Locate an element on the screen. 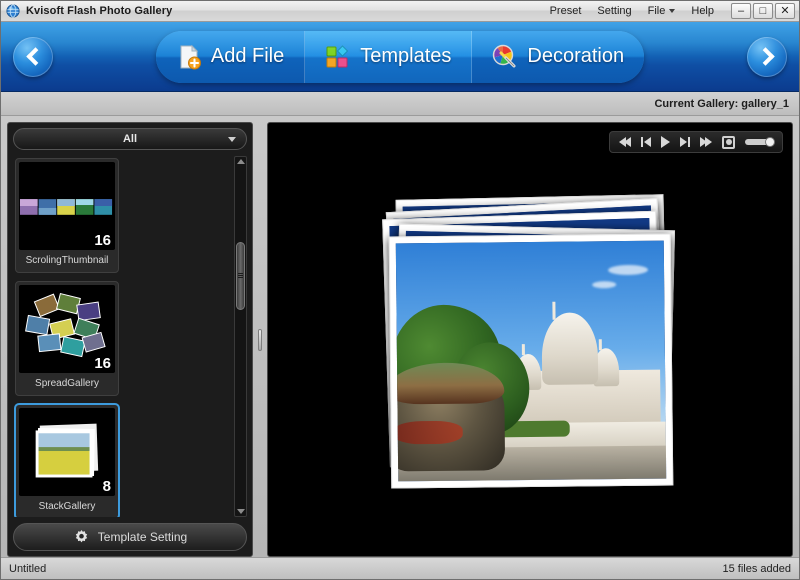  next-step-button is located at coordinates (767, 56).